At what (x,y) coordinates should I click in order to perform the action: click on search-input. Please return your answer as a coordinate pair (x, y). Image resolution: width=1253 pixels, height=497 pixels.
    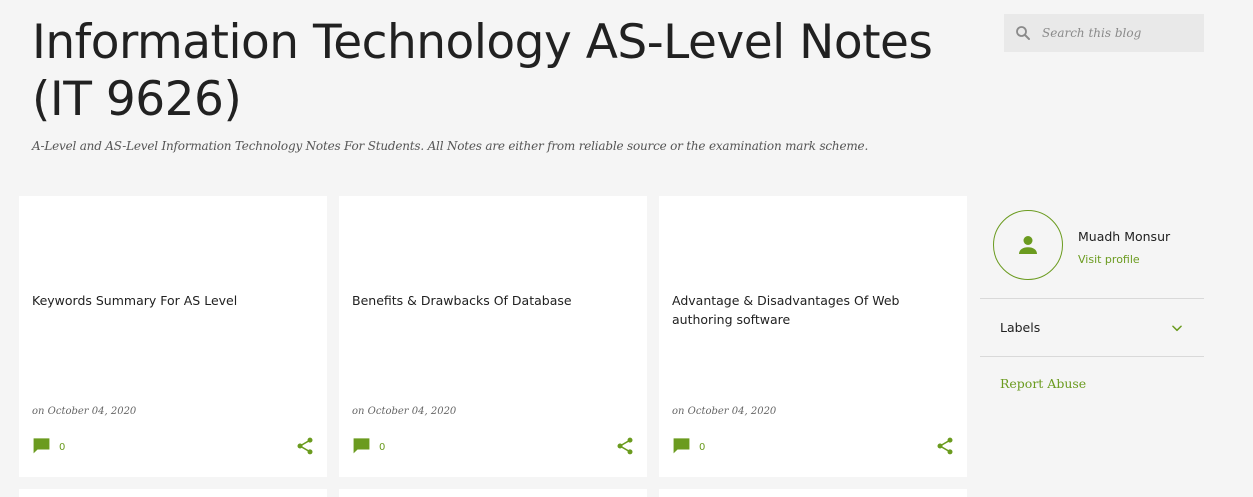
    Looking at the image, I should click on (1119, 33).